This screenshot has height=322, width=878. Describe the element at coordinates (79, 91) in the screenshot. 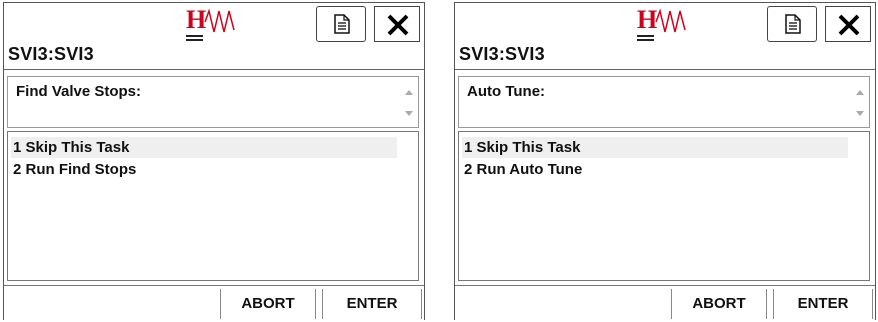

I see `prompt-text: Find Valve Stops:` at that location.